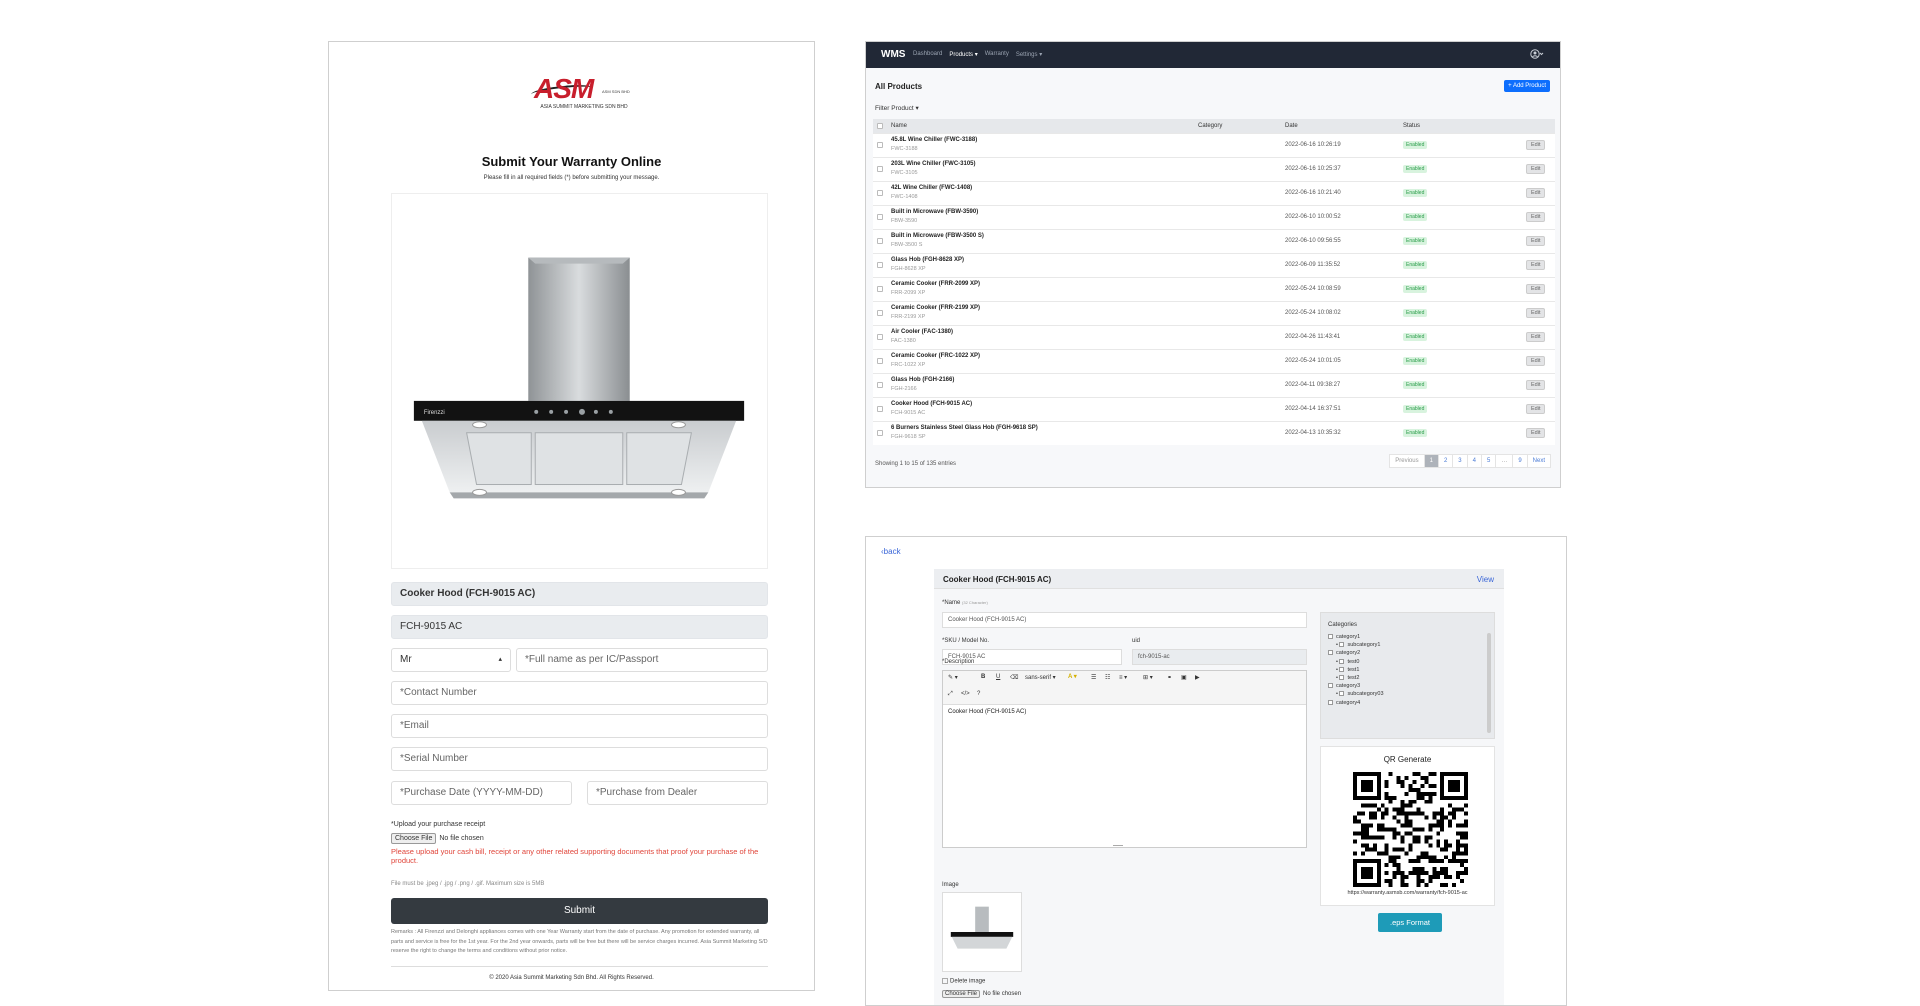 This screenshot has width=1920, height=1006. What do you see at coordinates (481, 793) in the screenshot?
I see `purchase-date-input: *Purchase Date (YYYY-MM-DD)` at bounding box center [481, 793].